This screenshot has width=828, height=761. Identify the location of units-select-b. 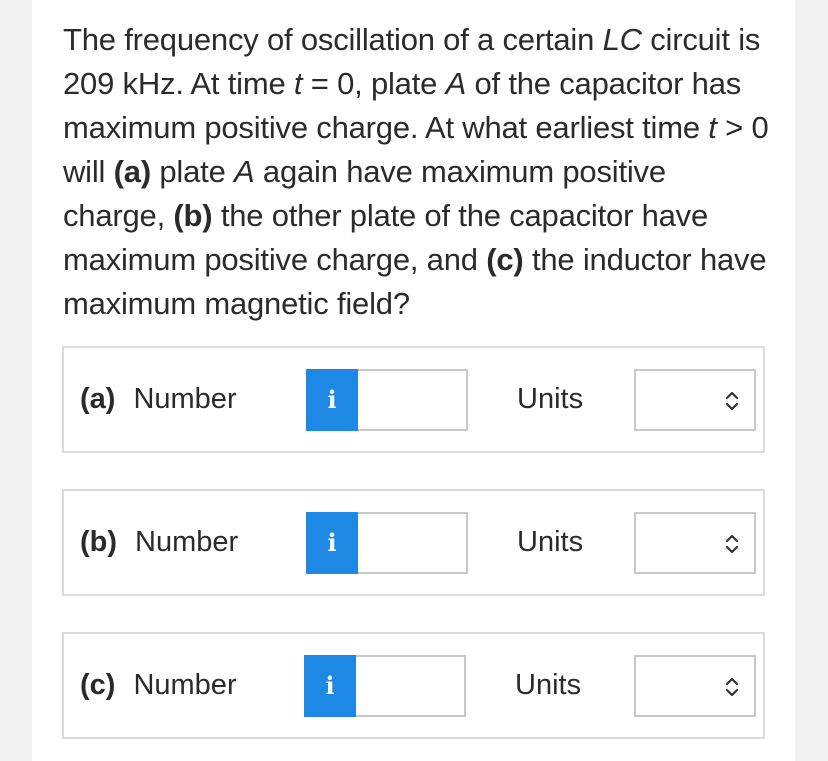
(695, 543).